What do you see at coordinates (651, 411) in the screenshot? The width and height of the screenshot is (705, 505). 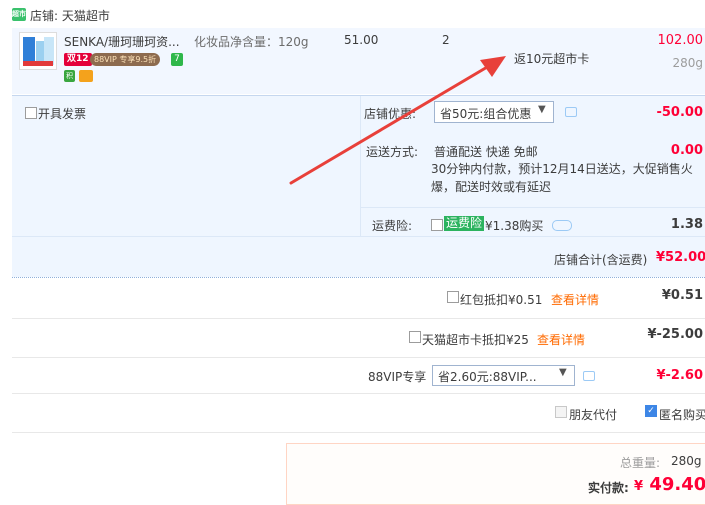 I see `anonymous-purchase-checkbox: ✓` at bounding box center [651, 411].